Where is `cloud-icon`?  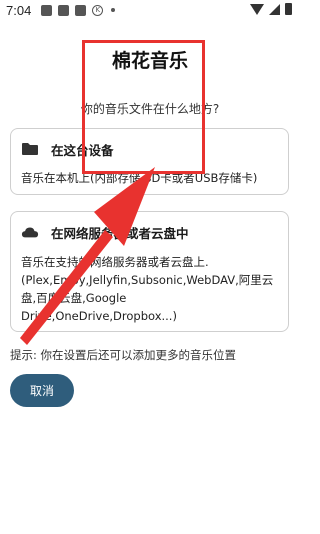 cloud-icon is located at coordinates (30, 232).